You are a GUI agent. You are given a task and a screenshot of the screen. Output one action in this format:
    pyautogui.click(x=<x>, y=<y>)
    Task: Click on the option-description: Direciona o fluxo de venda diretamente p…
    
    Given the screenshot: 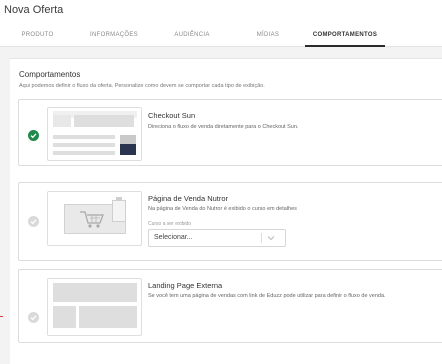 What is the action you would take?
    pyautogui.click(x=223, y=127)
    